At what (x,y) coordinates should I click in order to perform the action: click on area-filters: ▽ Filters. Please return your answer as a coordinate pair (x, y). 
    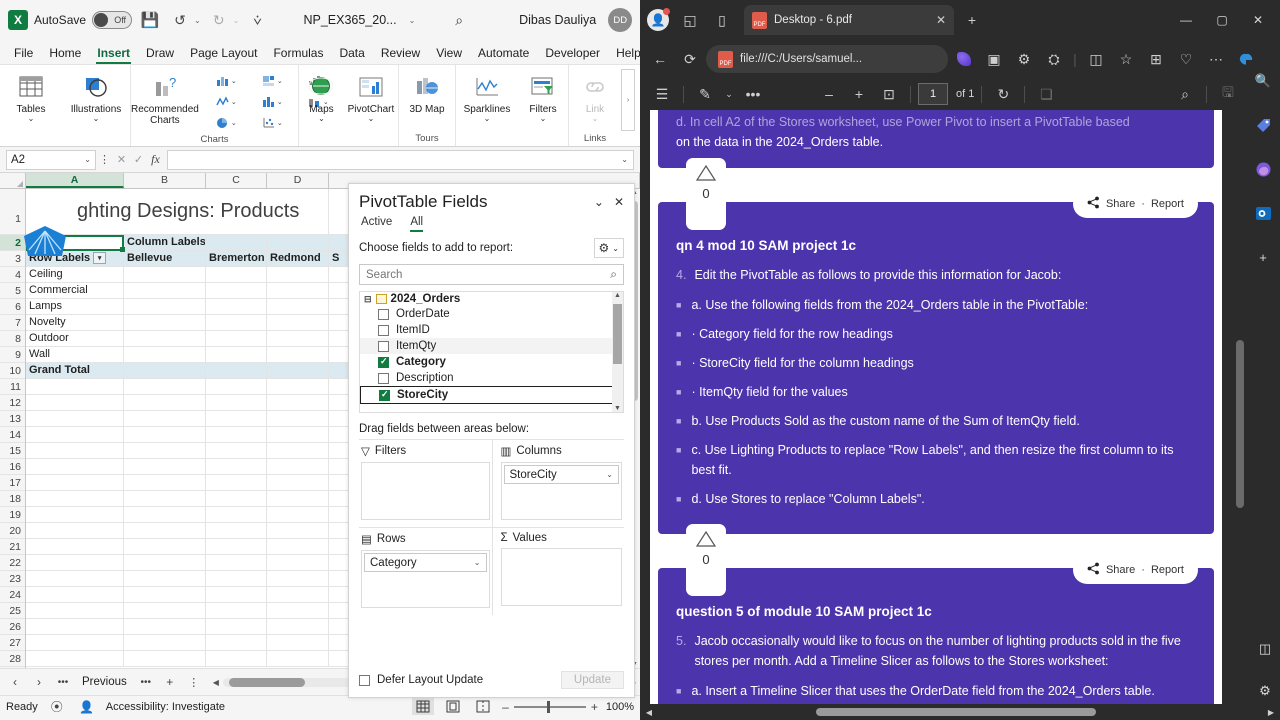
    Looking at the image, I should click on (425, 483).